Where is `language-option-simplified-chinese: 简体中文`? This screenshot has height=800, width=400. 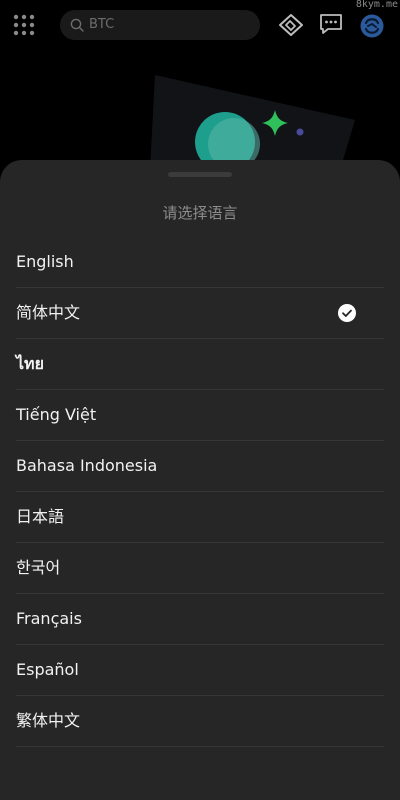
language-option-simplified-chinese: 简体中文 is located at coordinates (200, 313).